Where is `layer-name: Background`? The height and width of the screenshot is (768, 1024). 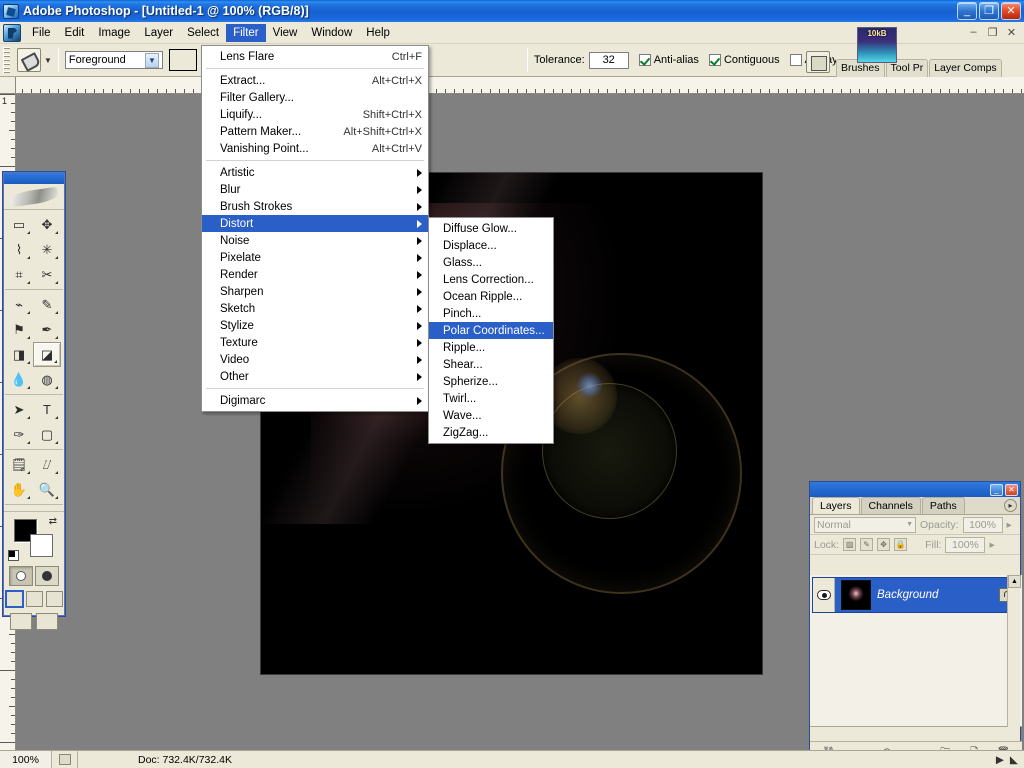 layer-name: Background is located at coordinates (938, 595).